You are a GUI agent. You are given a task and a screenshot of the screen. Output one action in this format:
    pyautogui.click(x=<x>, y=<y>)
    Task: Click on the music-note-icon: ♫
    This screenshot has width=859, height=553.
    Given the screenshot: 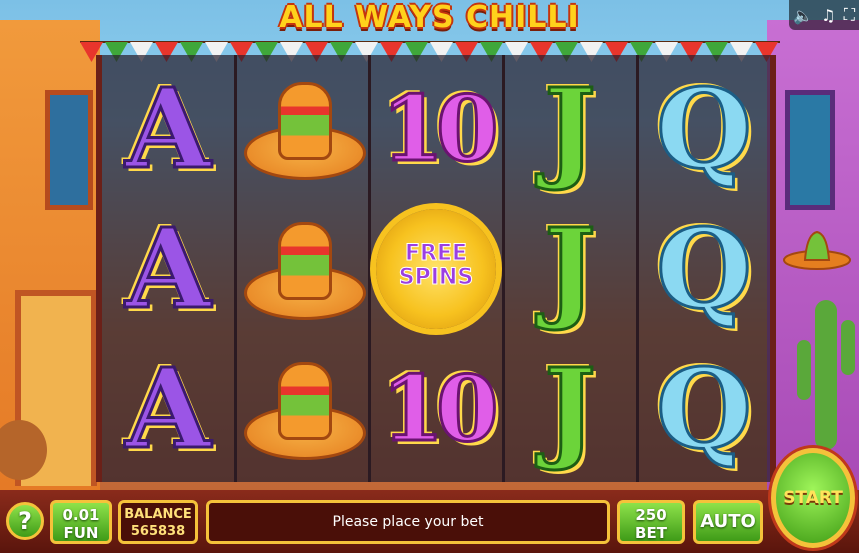 What is the action you would take?
    pyautogui.click(x=828, y=15)
    